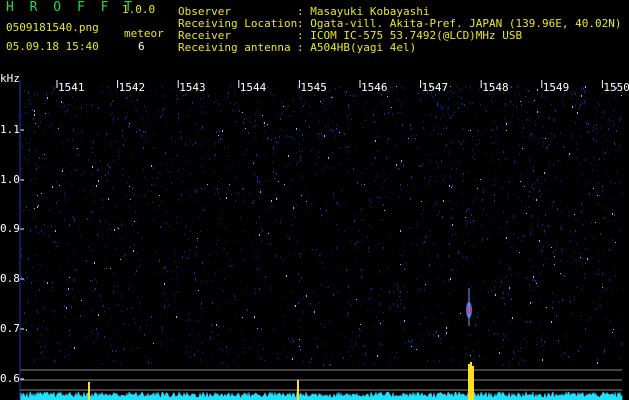  What do you see at coordinates (52, 27) in the screenshot?
I see `file-name: 0509181540.png` at bounding box center [52, 27].